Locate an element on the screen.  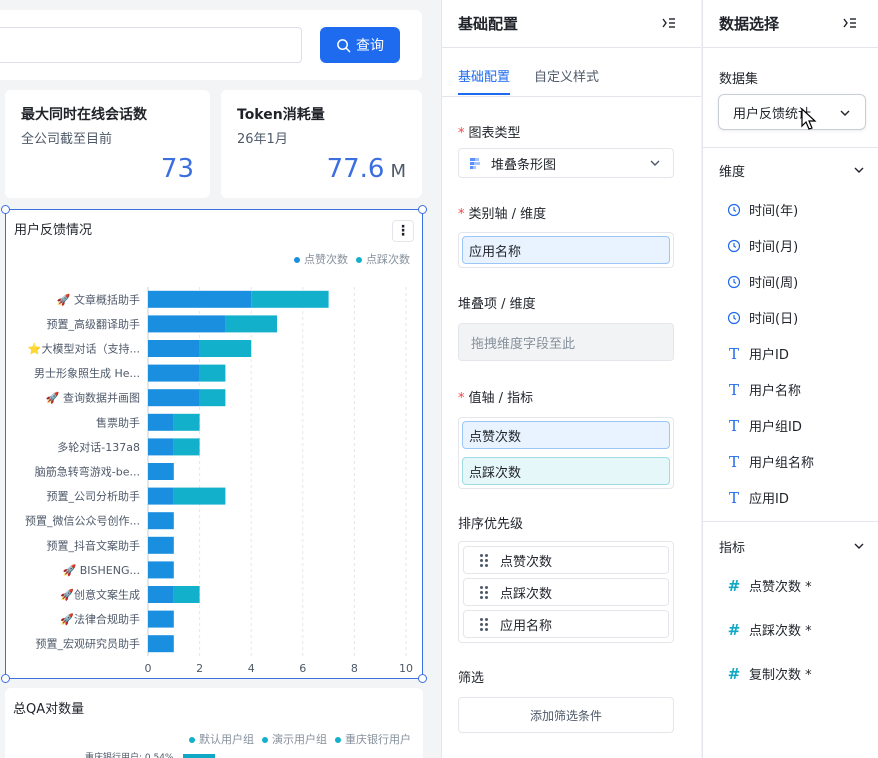
chevron-down-icon is located at coordinates (859, 170).